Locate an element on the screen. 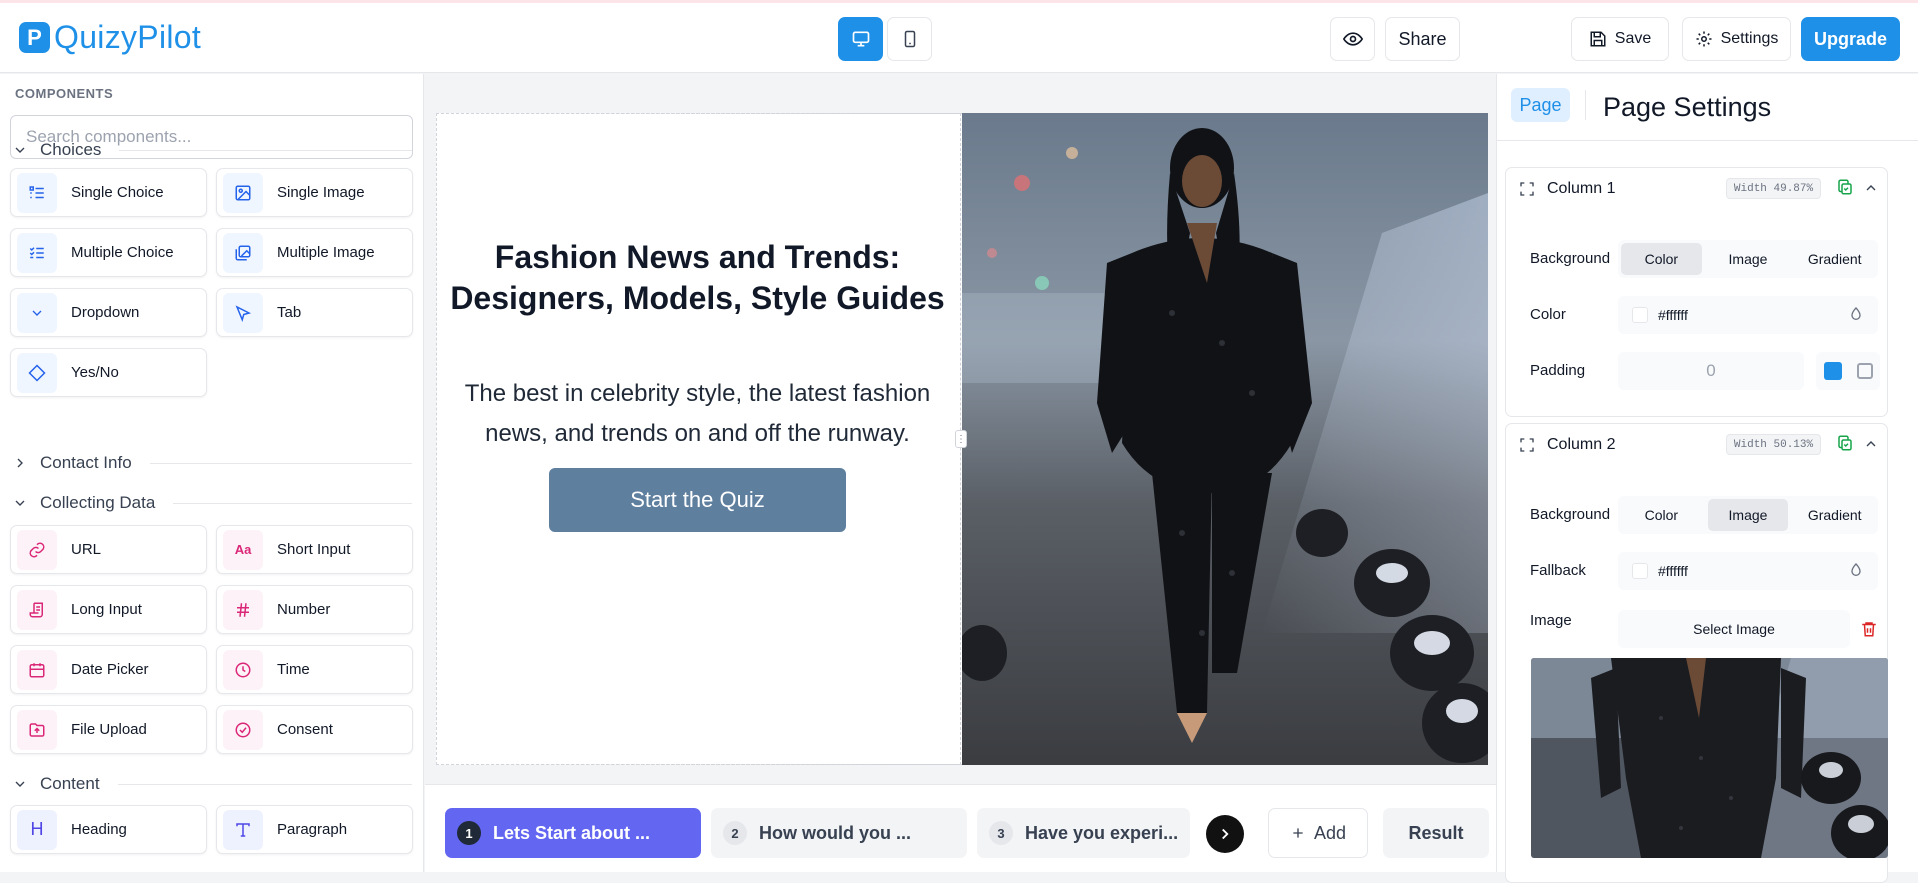 The image size is (1918, 883). mobile-view-button is located at coordinates (909, 39).